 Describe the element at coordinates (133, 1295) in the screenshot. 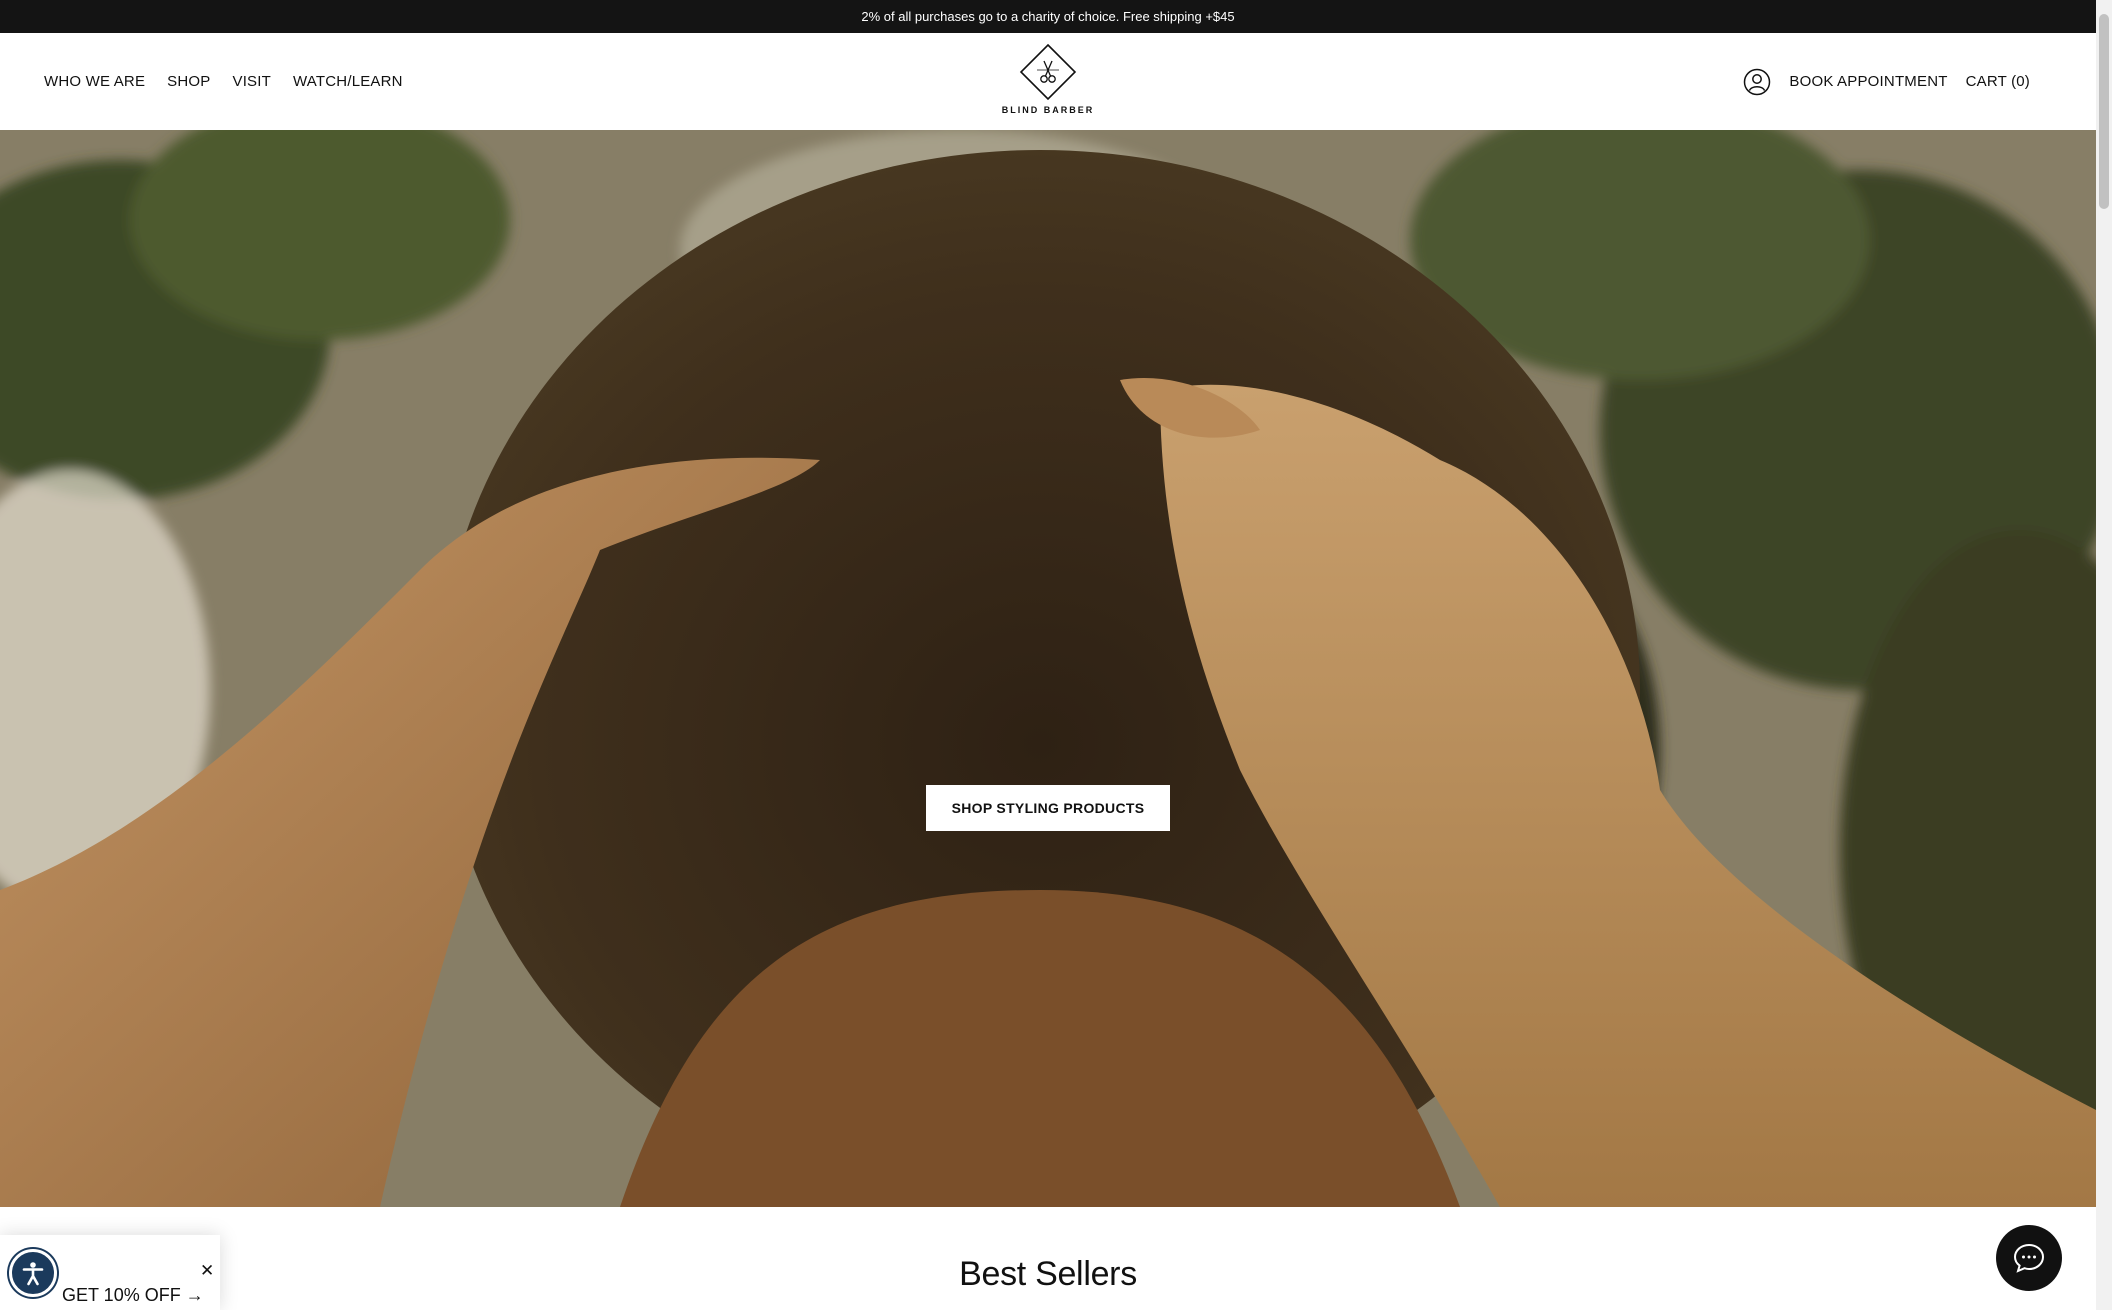

I see `promo-label: GET 10% OFF →` at that location.